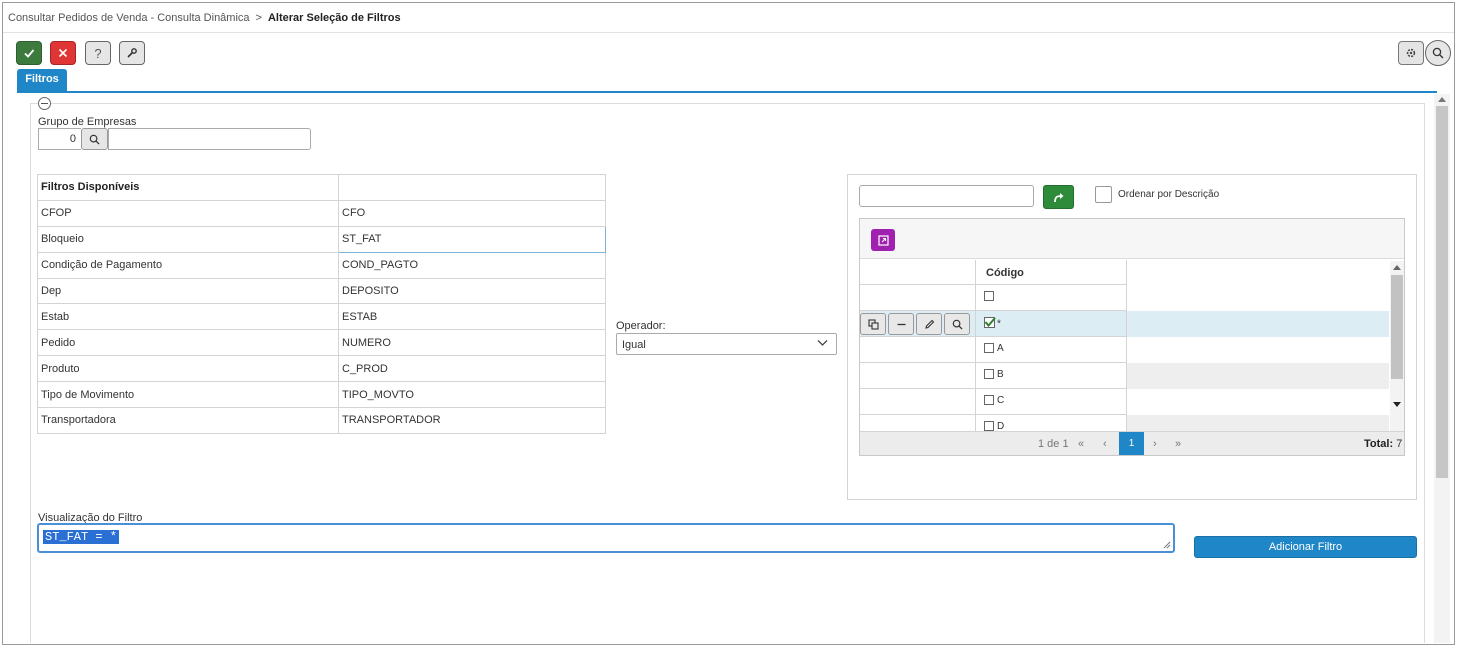  I want to click on grid-row, so click(1124, 298).